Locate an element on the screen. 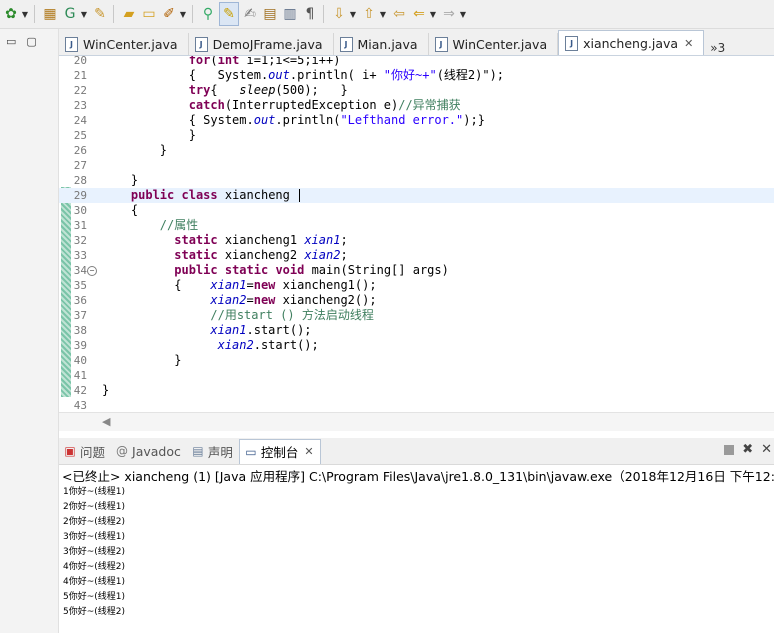 Image resolution: width=774 pixels, height=633 pixels. open-type-icon: ▭ is located at coordinates (149, 14).